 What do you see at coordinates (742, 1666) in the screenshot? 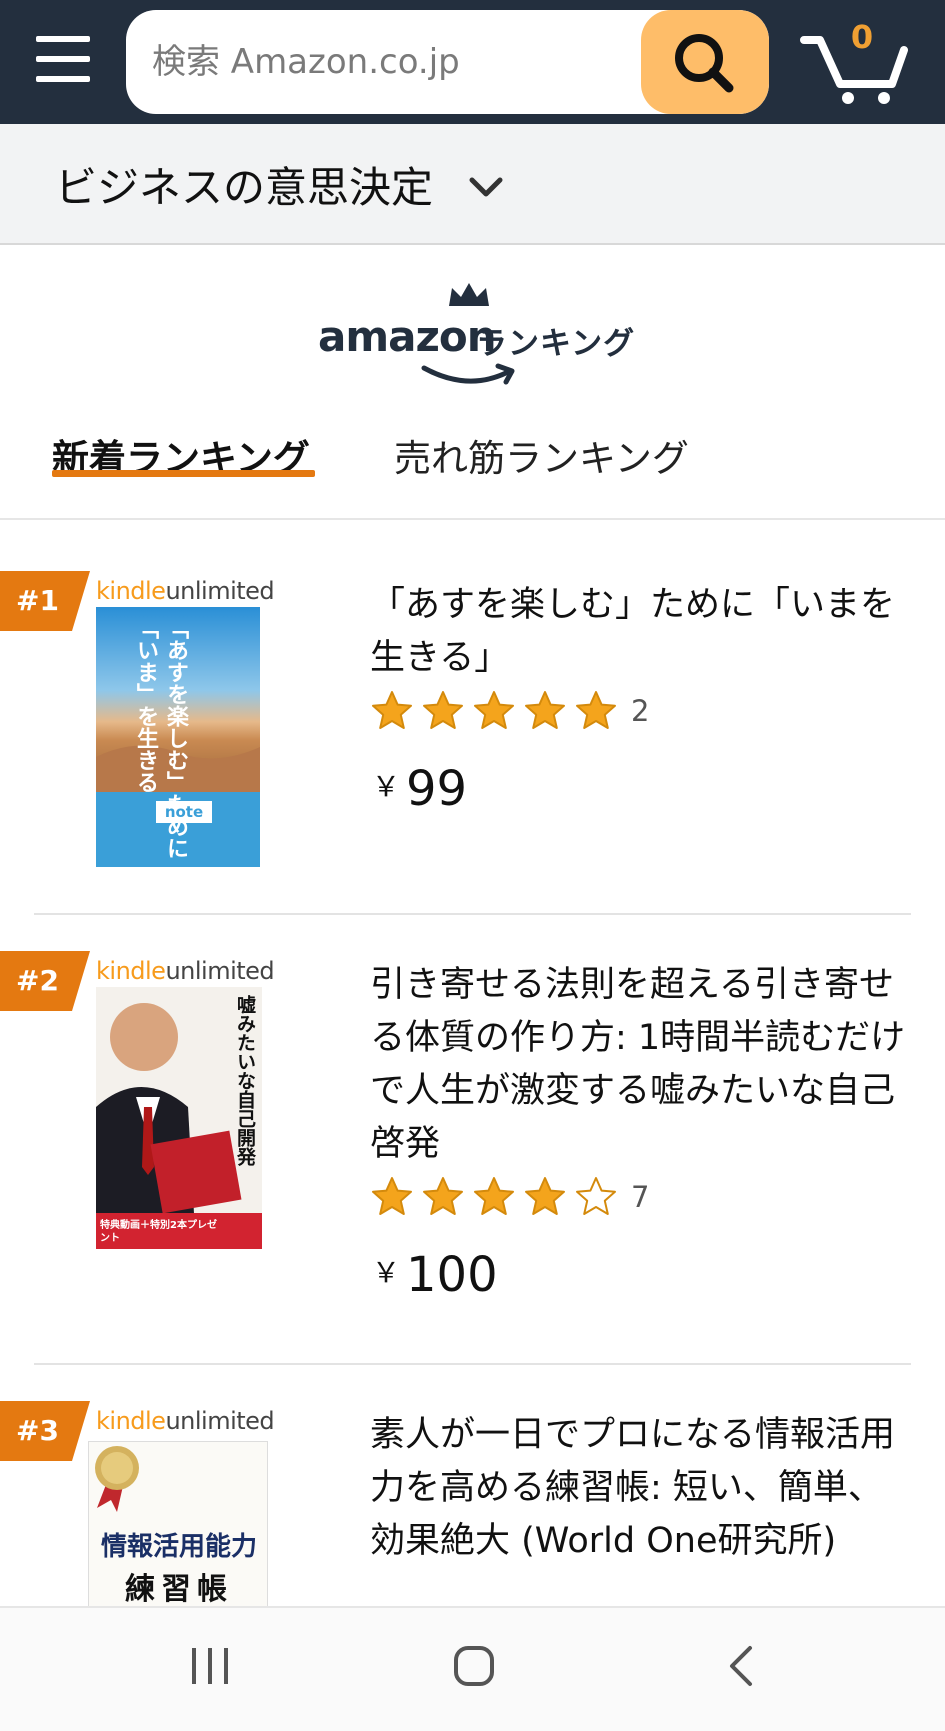
I see `back-icon` at bounding box center [742, 1666].